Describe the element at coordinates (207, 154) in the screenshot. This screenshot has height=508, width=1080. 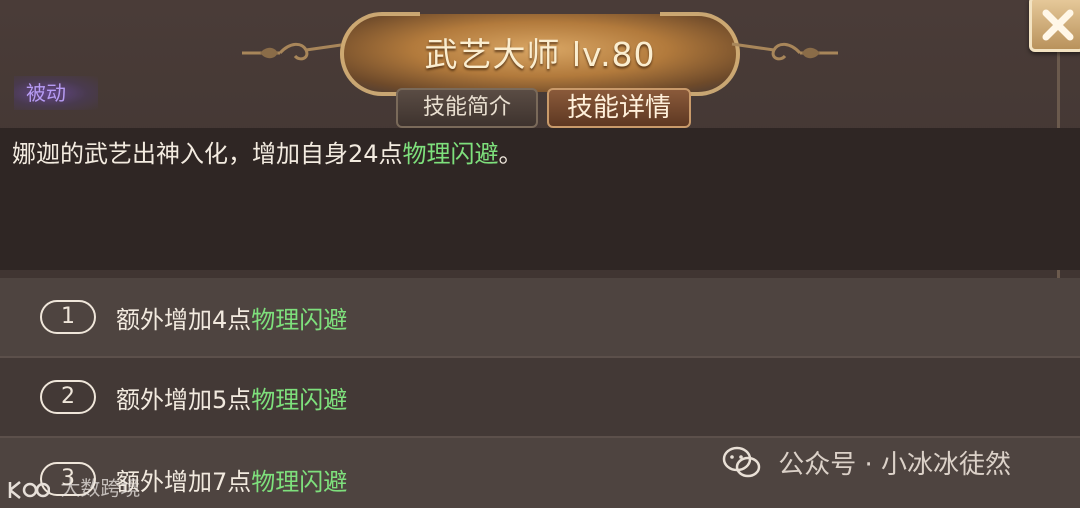
I see `description-prefix: 娜迦的武艺出神入化，增加自身24点` at that location.